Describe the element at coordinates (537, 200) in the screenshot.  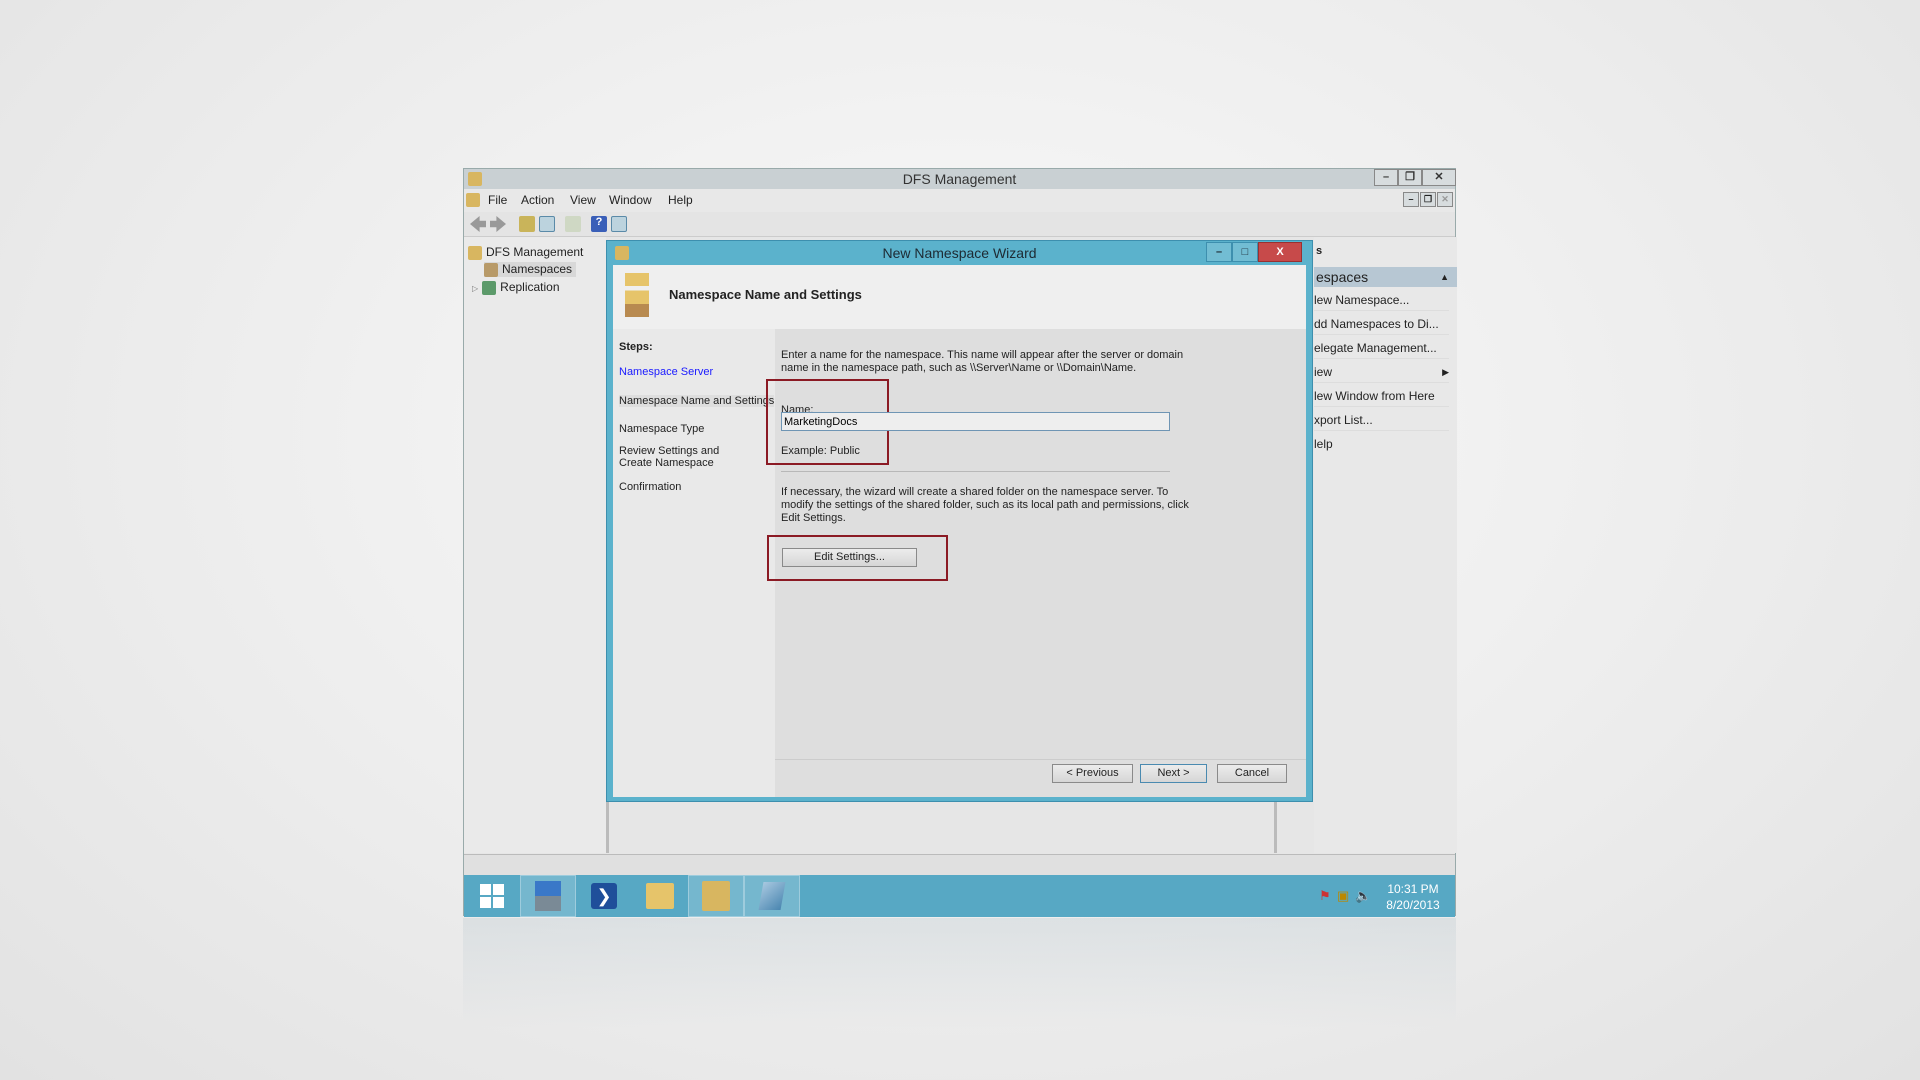
I see `menu-action: Action` at that location.